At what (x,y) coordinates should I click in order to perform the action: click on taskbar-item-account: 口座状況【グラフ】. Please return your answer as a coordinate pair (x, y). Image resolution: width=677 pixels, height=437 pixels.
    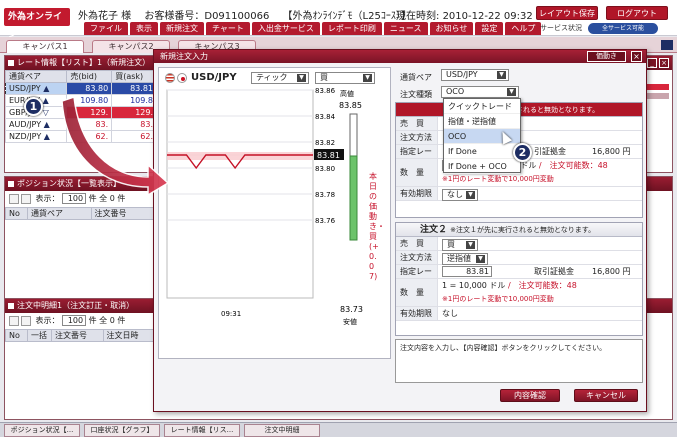
    Looking at the image, I should click on (122, 430).